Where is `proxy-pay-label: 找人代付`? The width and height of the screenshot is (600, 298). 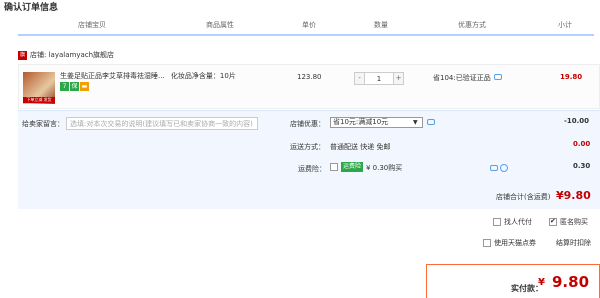
proxy-pay-label: 找人代付 is located at coordinates (518, 222).